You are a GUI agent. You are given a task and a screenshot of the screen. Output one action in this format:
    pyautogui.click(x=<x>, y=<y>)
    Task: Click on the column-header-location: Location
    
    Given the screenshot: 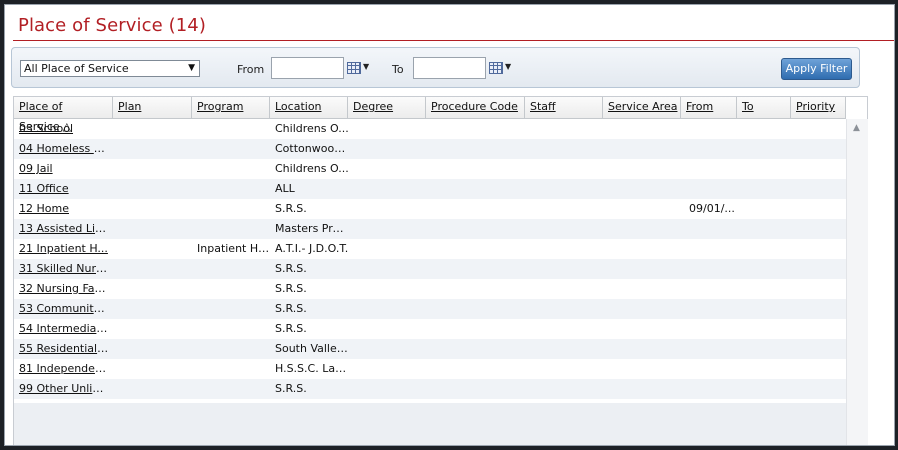 What is the action you would take?
    pyautogui.click(x=309, y=107)
    